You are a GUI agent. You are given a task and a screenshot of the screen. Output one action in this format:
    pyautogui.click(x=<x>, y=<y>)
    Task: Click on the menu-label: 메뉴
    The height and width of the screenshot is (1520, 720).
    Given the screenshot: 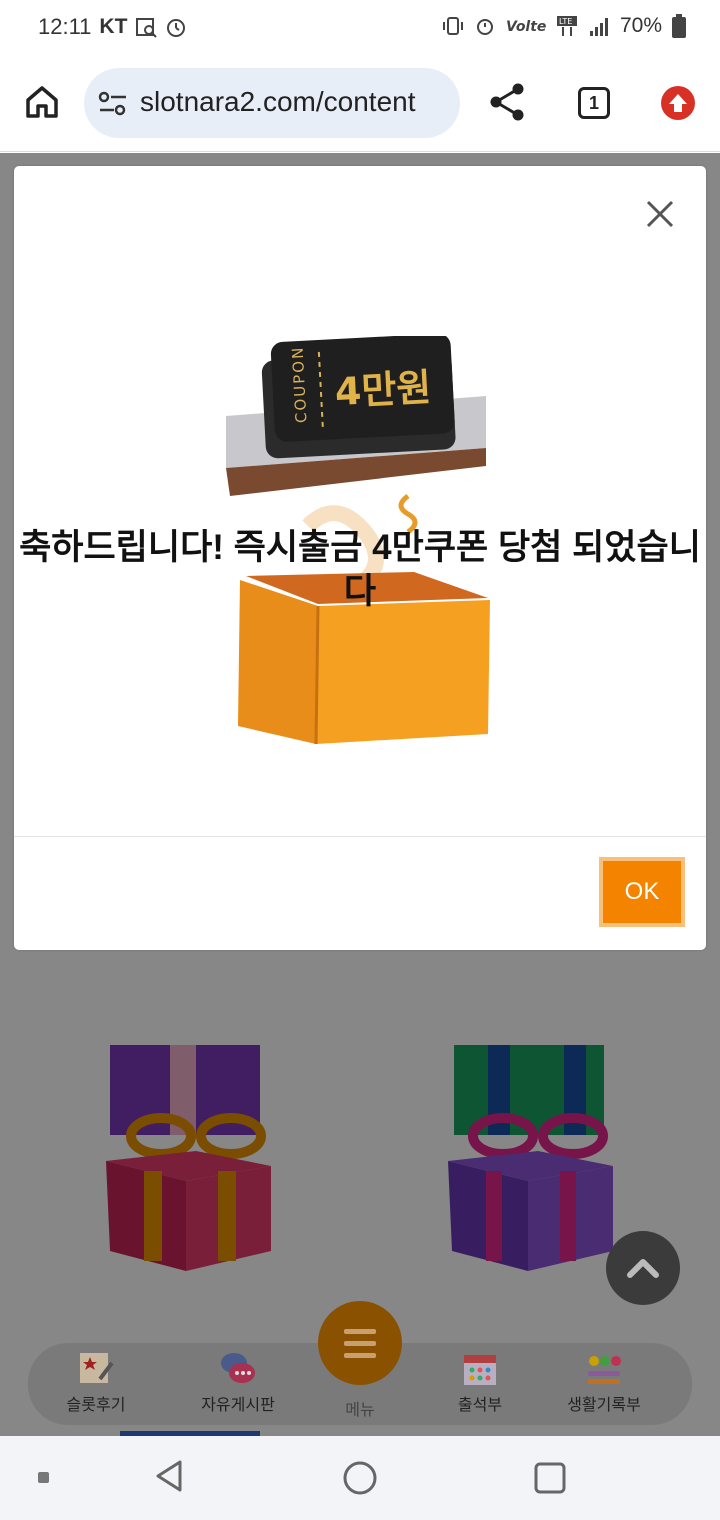 What is the action you would take?
    pyautogui.click(x=360, y=1410)
    